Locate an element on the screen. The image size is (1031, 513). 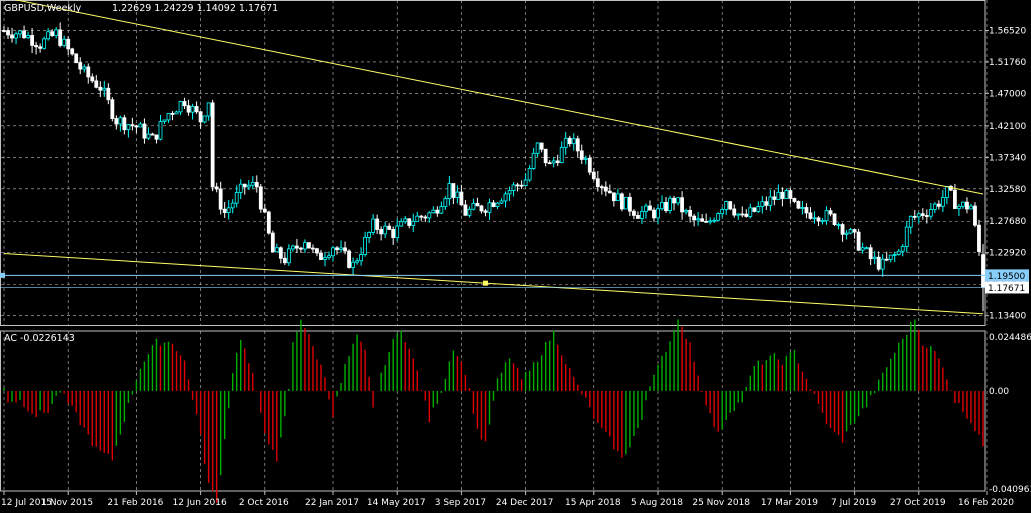
date-axis-label: 17 Mar 2019 is located at coordinates (789, 503).